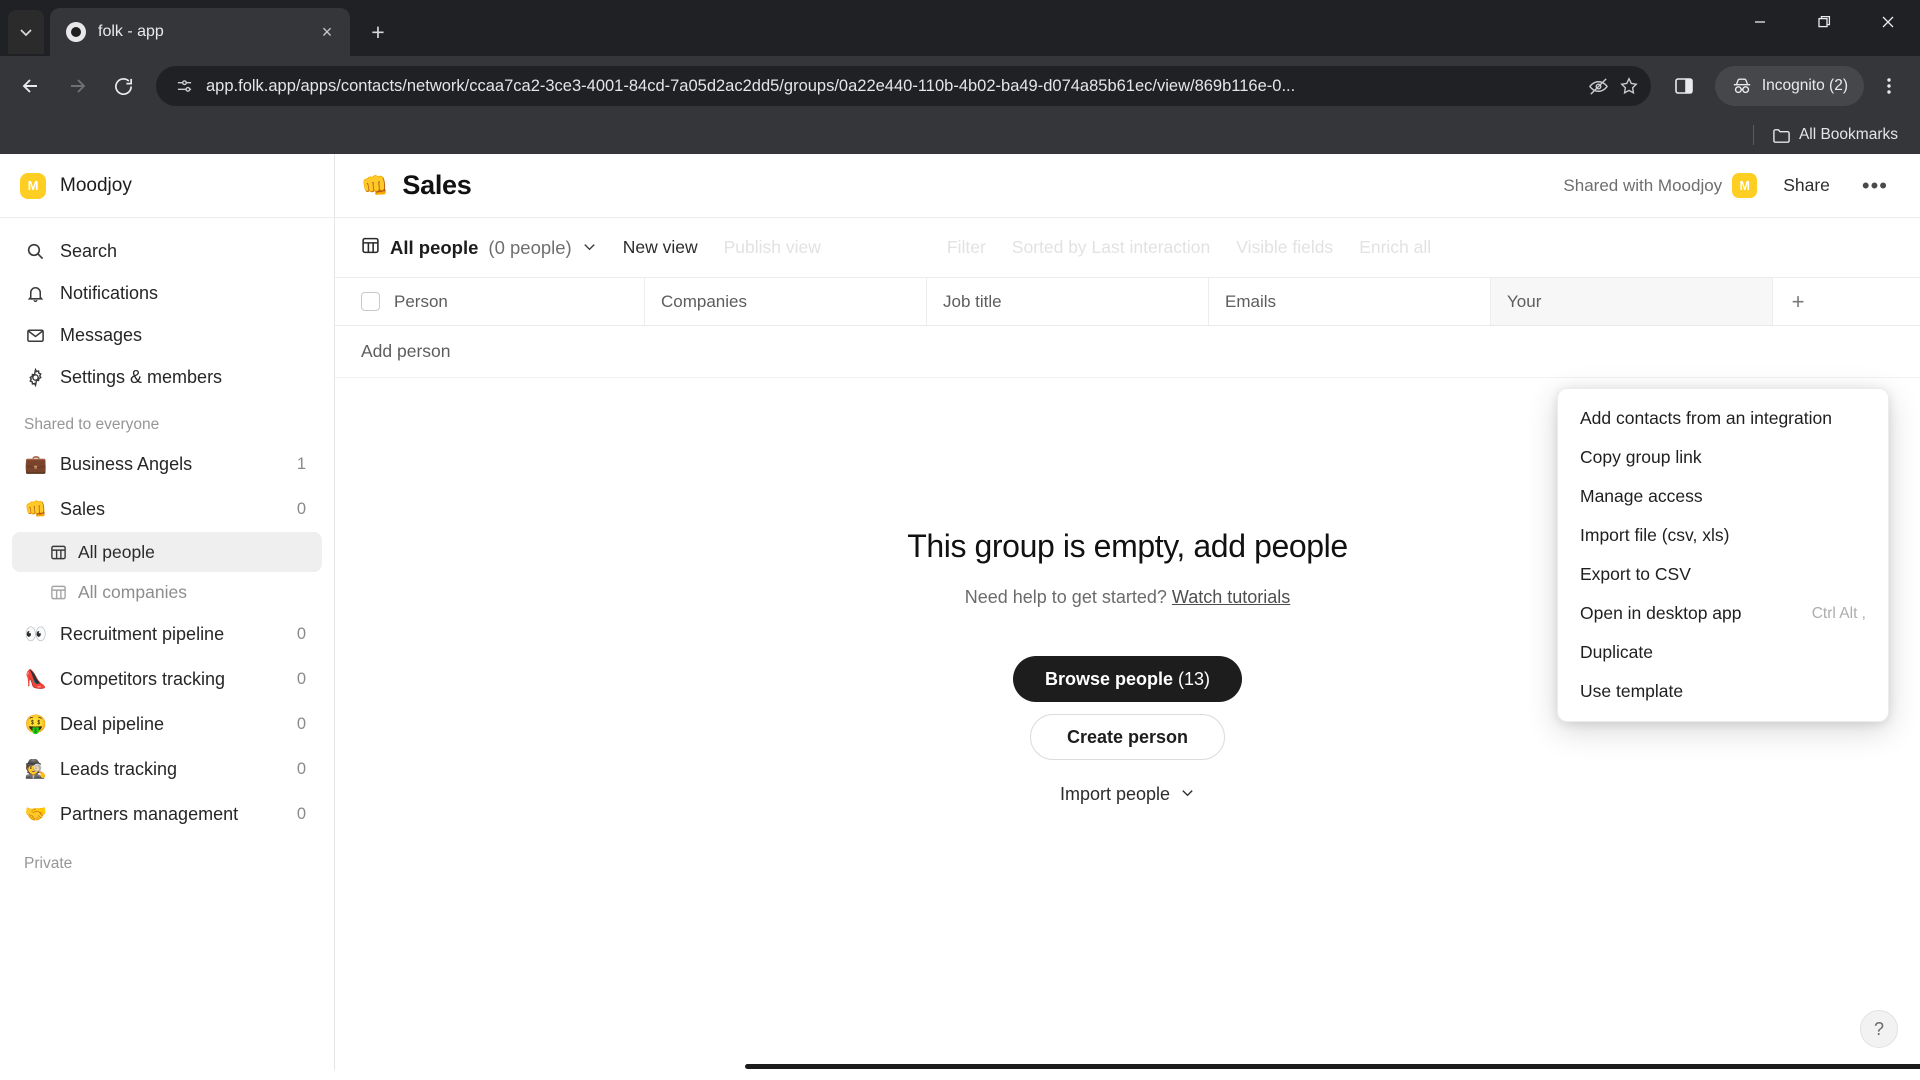 Image resolution: width=1920 pixels, height=1080 pixels. I want to click on sidebar-group-competitors-tracking: 👠 Competitors tracking 0, so click(167, 679).